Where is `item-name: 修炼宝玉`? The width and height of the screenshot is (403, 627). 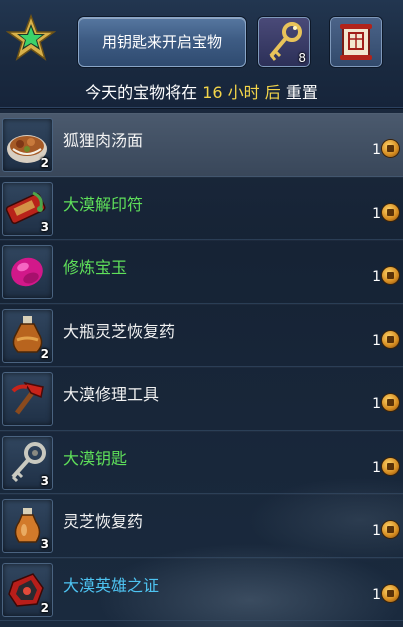 item-name: 修炼宝玉 is located at coordinates (95, 267).